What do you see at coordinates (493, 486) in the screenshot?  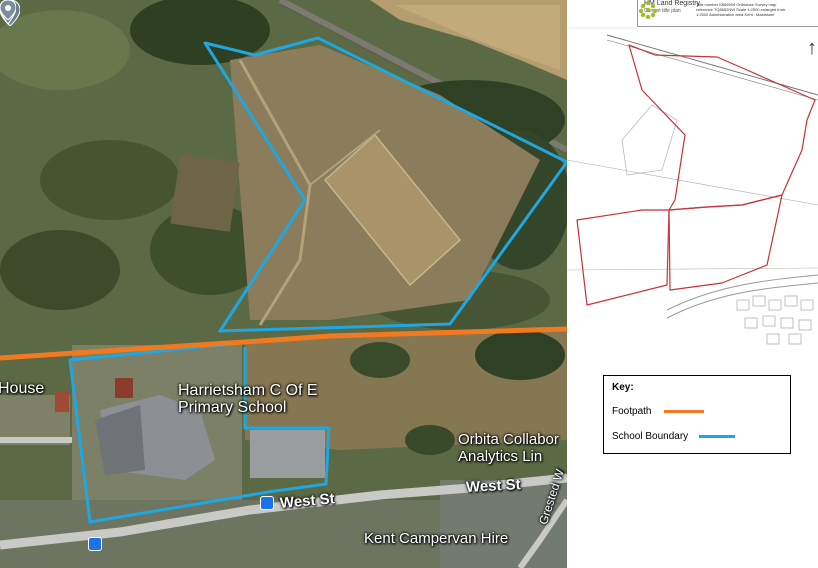 I see `west-st-label: West St` at bounding box center [493, 486].